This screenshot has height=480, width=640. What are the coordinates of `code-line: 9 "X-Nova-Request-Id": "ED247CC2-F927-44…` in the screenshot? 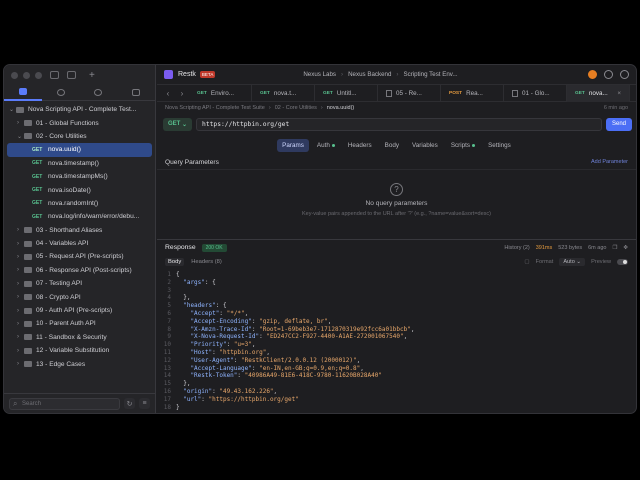 It's located at (396, 337).